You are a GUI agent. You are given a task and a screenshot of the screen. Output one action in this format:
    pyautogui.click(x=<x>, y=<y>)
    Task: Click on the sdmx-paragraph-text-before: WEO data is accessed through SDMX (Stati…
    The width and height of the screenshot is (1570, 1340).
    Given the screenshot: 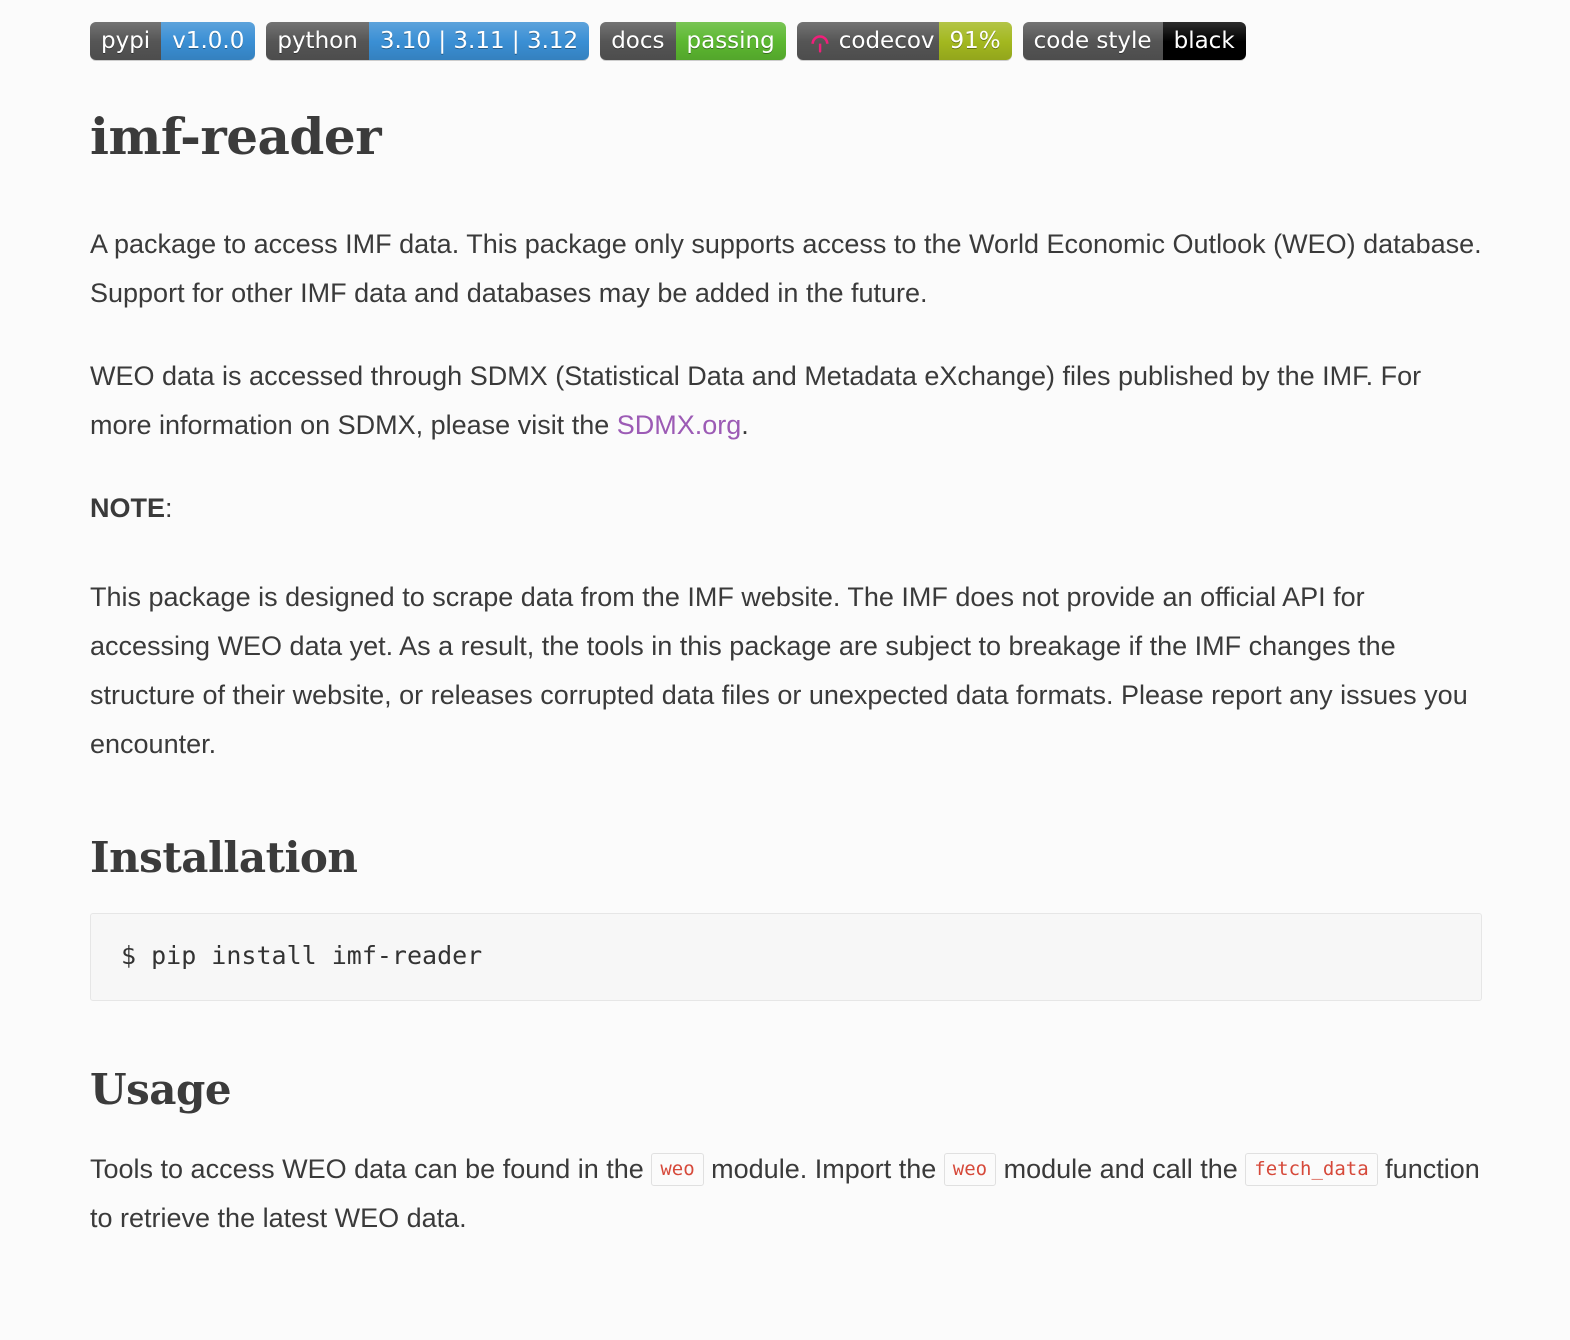 What is the action you would take?
    pyautogui.click(x=756, y=400)
    